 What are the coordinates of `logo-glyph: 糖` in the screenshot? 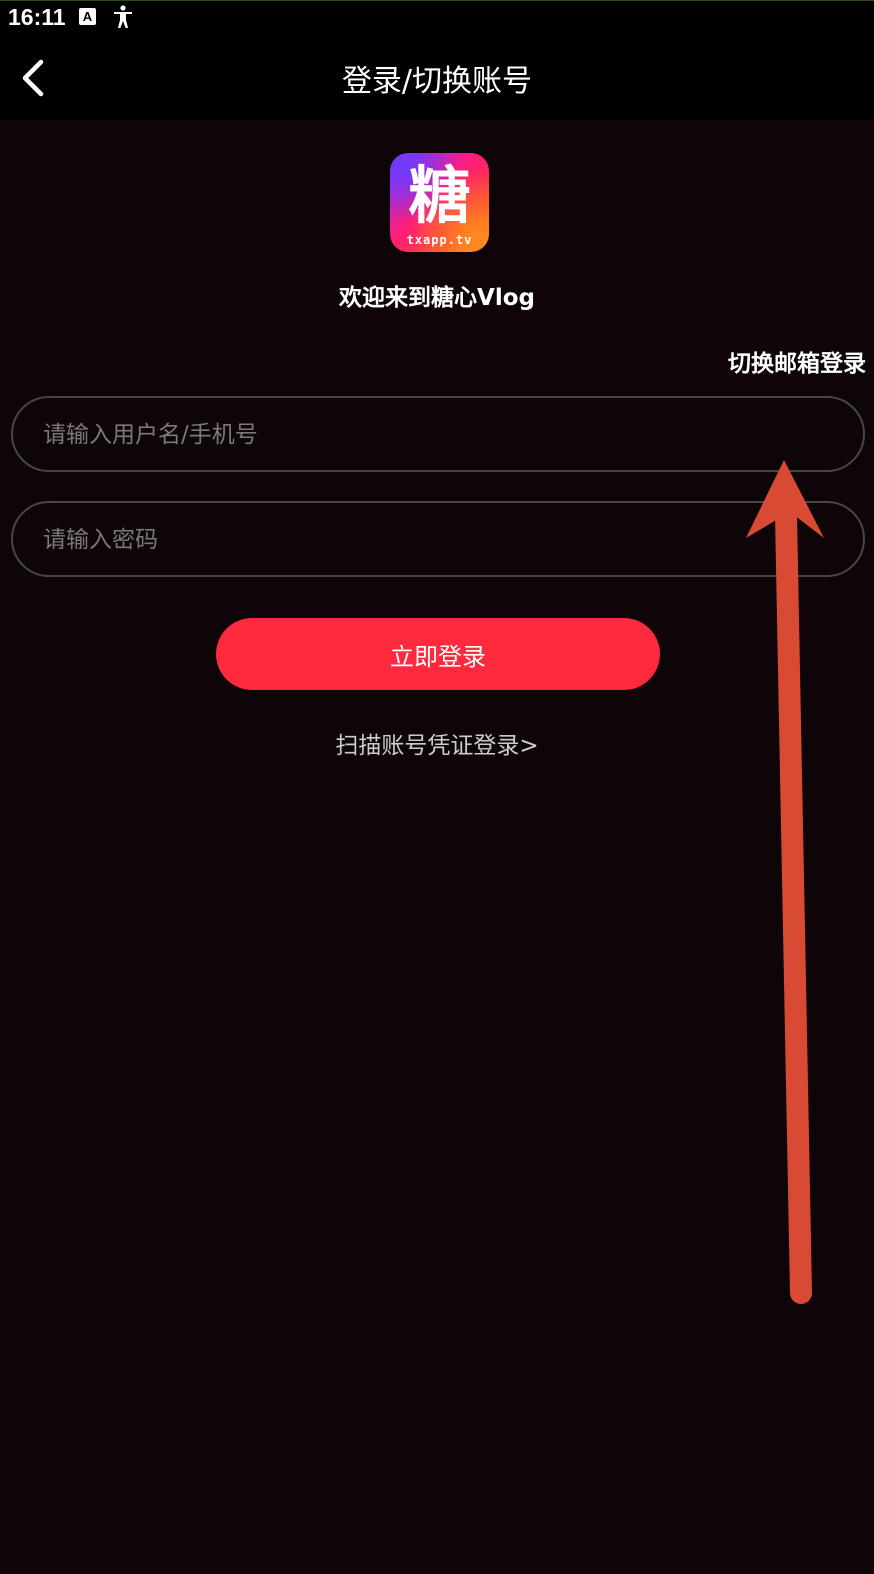 It's located at (439, 195).